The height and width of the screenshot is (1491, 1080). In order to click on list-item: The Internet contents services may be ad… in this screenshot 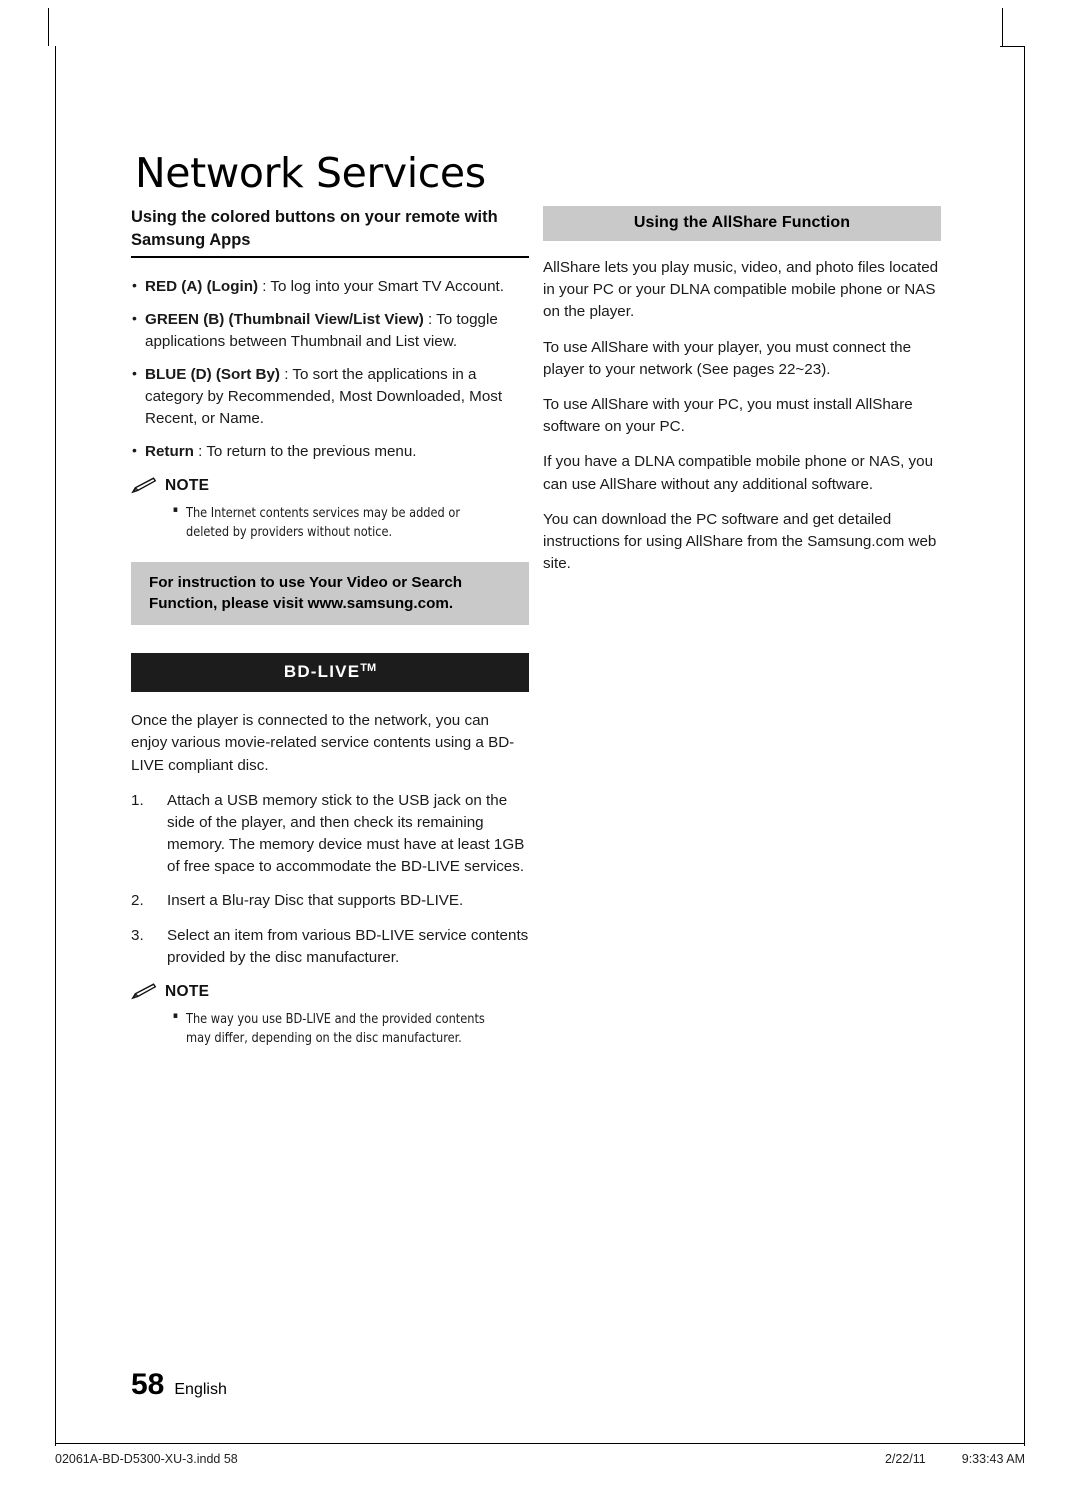, I will do `click(338, 523)`.